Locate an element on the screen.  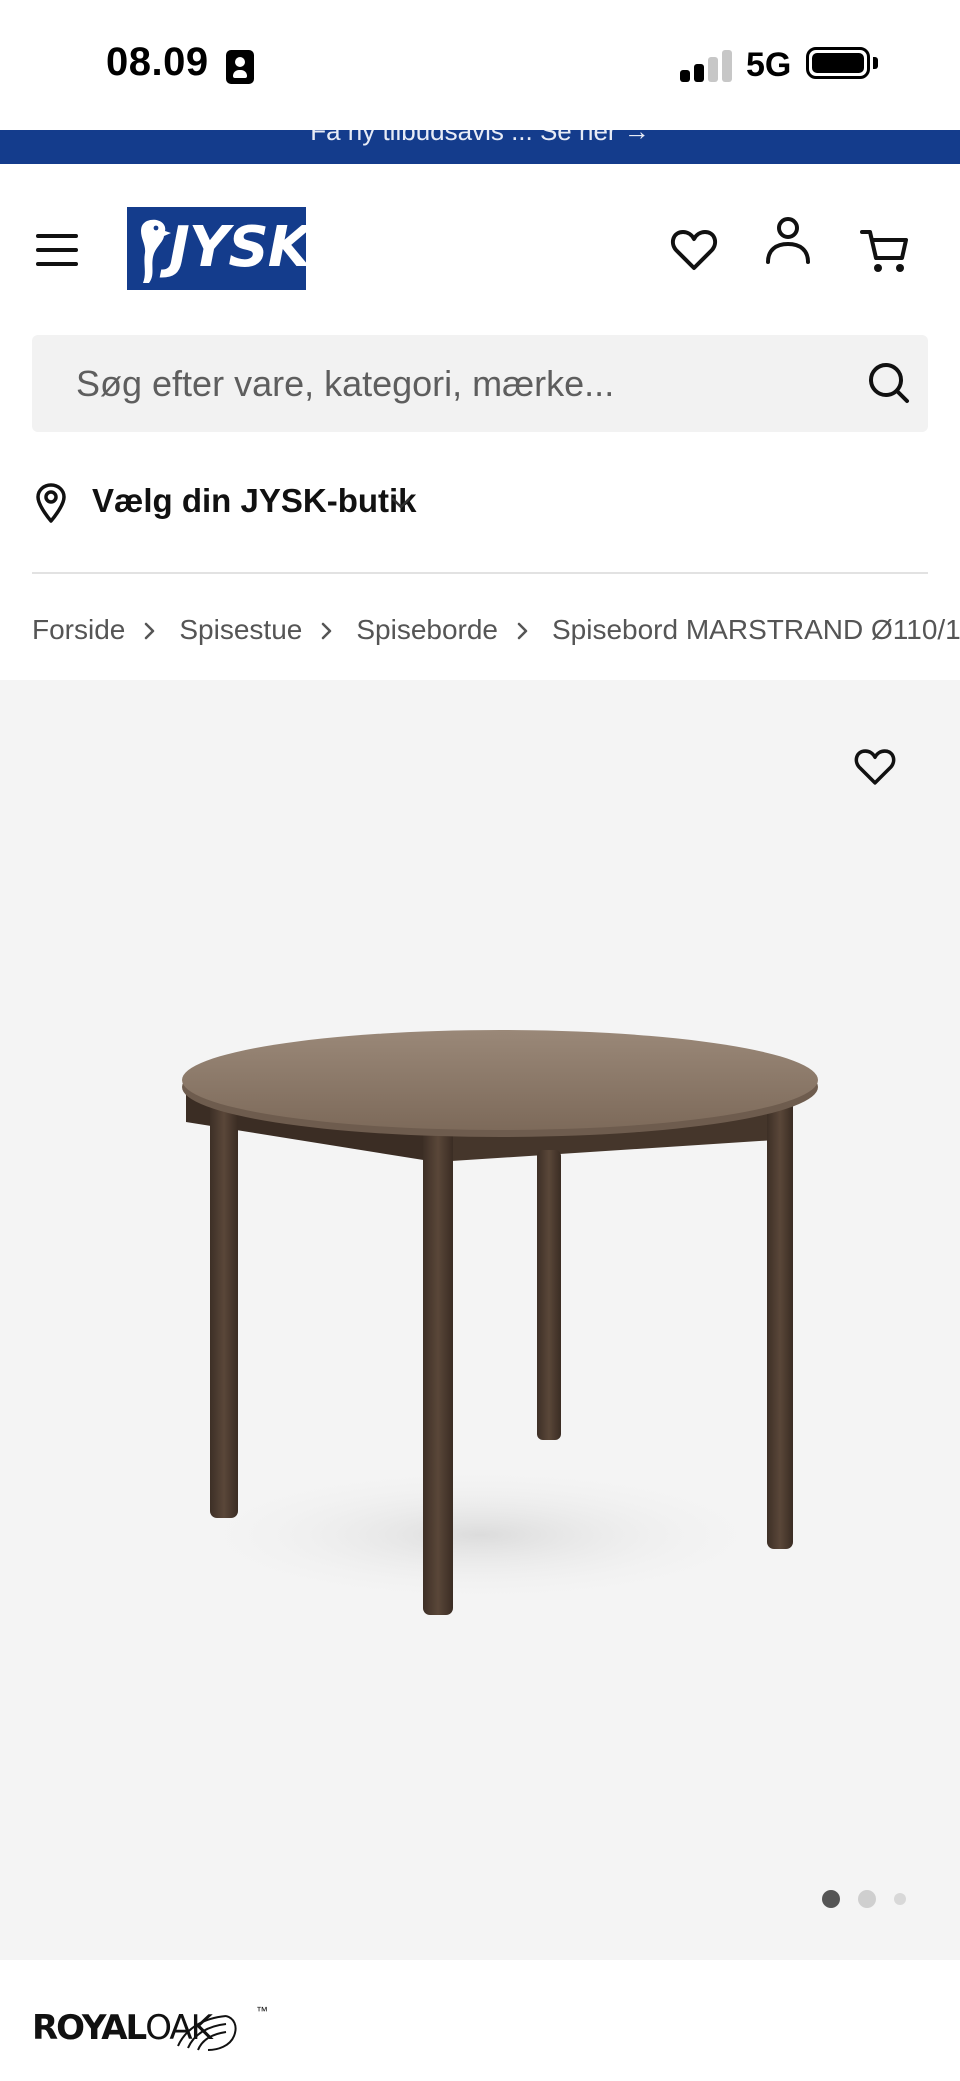
bird-logo-icon is located at coordinates (156, 251).